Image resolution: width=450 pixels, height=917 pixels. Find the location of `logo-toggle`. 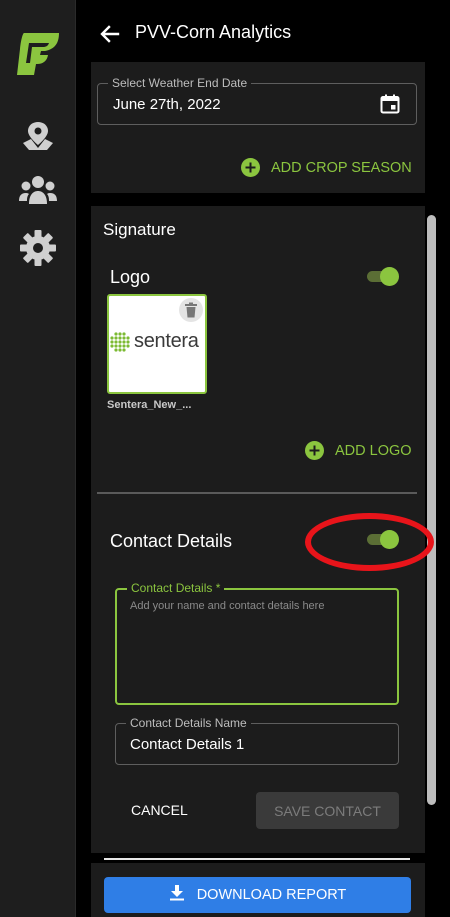

logo-toggle is located at coordinates (382, 276).